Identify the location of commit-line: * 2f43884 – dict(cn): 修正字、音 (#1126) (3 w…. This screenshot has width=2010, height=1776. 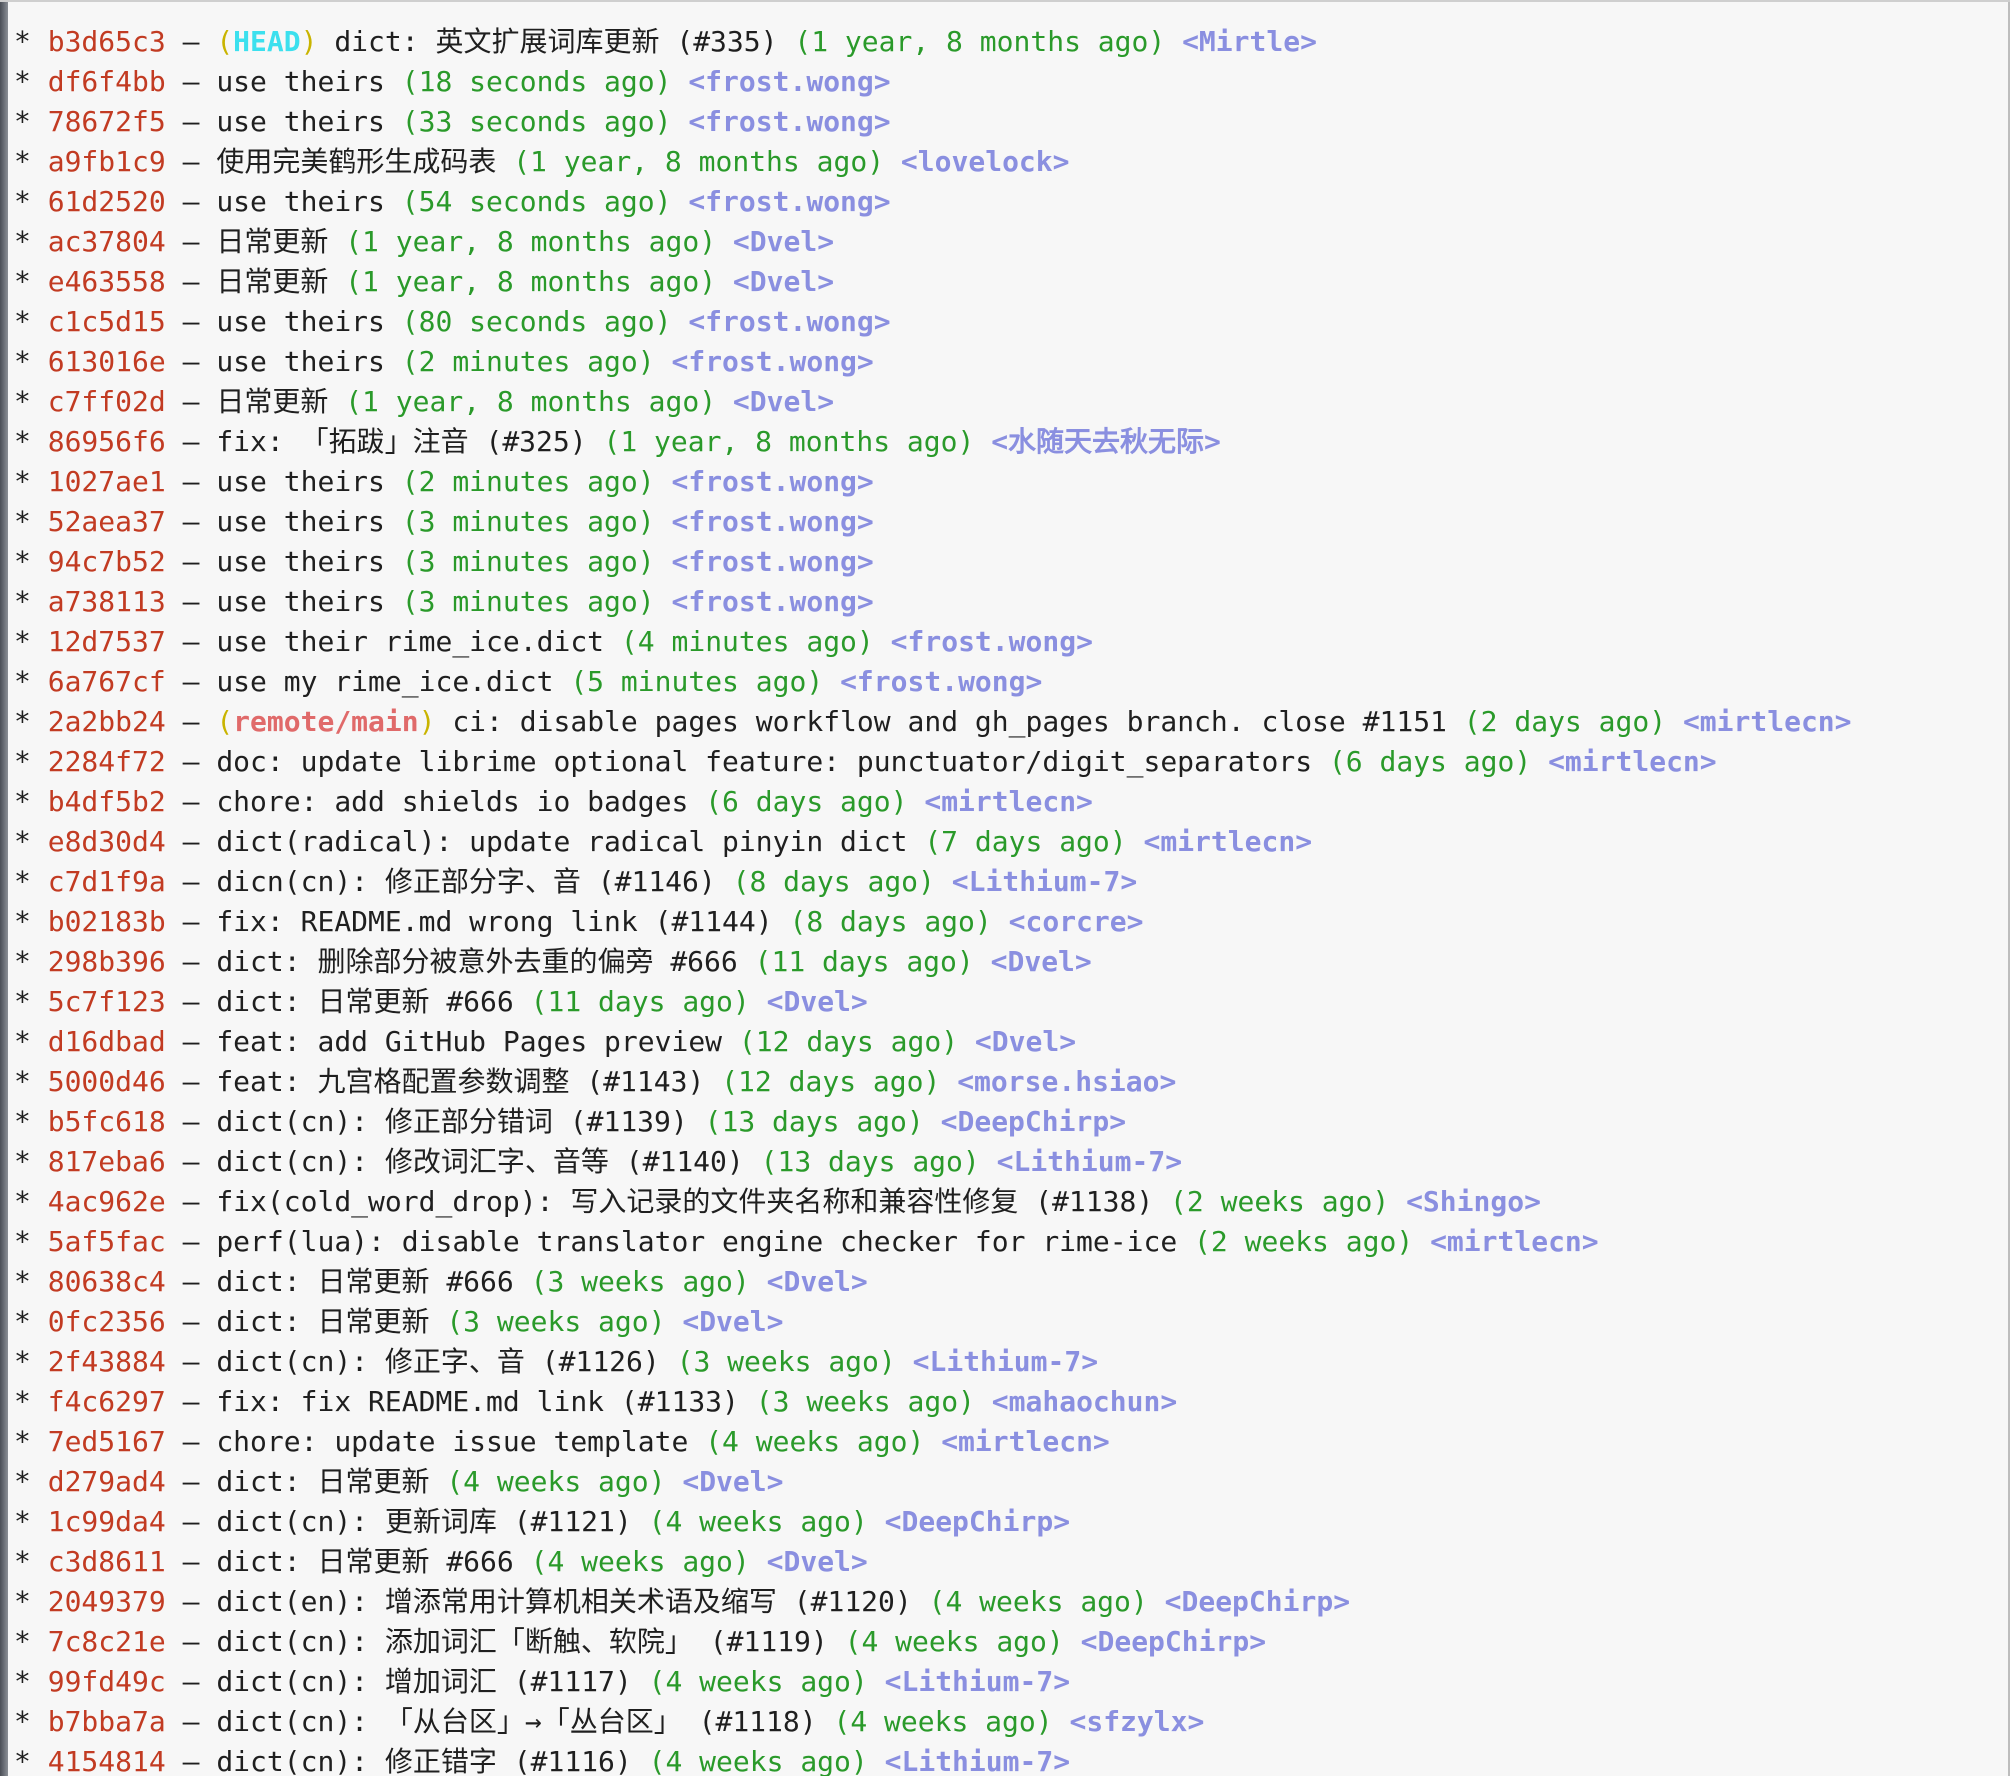
(1007, 1362).